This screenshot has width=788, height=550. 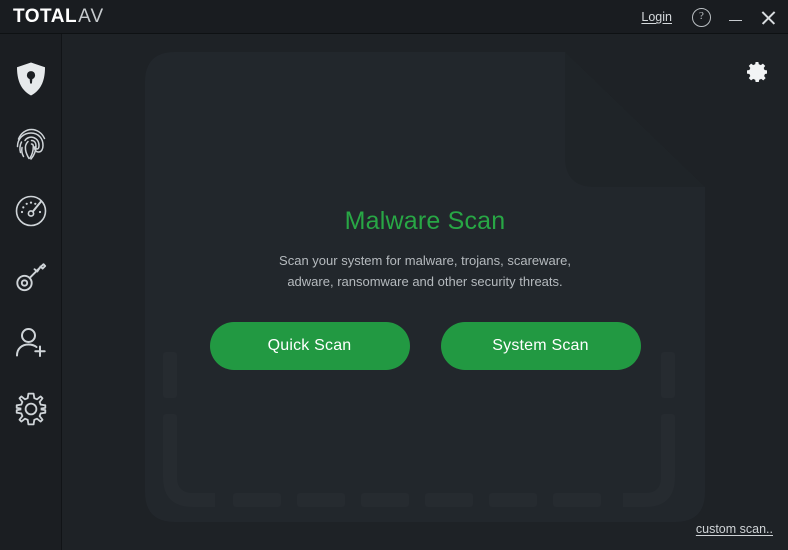 What do you see at coordinates (394, 17) in the screenshot?
I see `title-bar: TOTALAV Login ?` at bounding box center [394, 17].